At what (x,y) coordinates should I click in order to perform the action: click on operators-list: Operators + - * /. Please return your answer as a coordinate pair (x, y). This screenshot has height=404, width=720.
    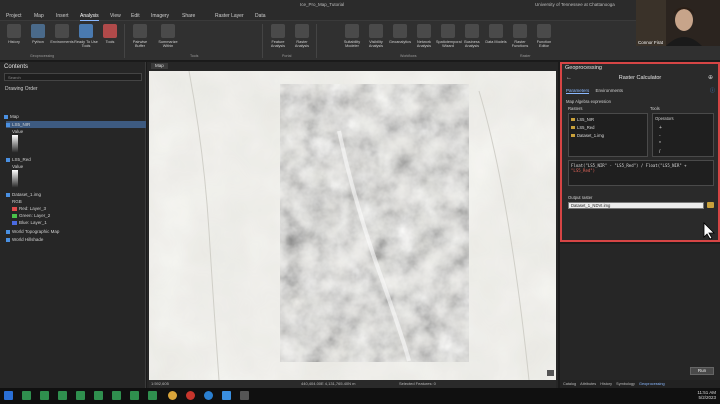
    Looking at the image, I should click on (683, 135).